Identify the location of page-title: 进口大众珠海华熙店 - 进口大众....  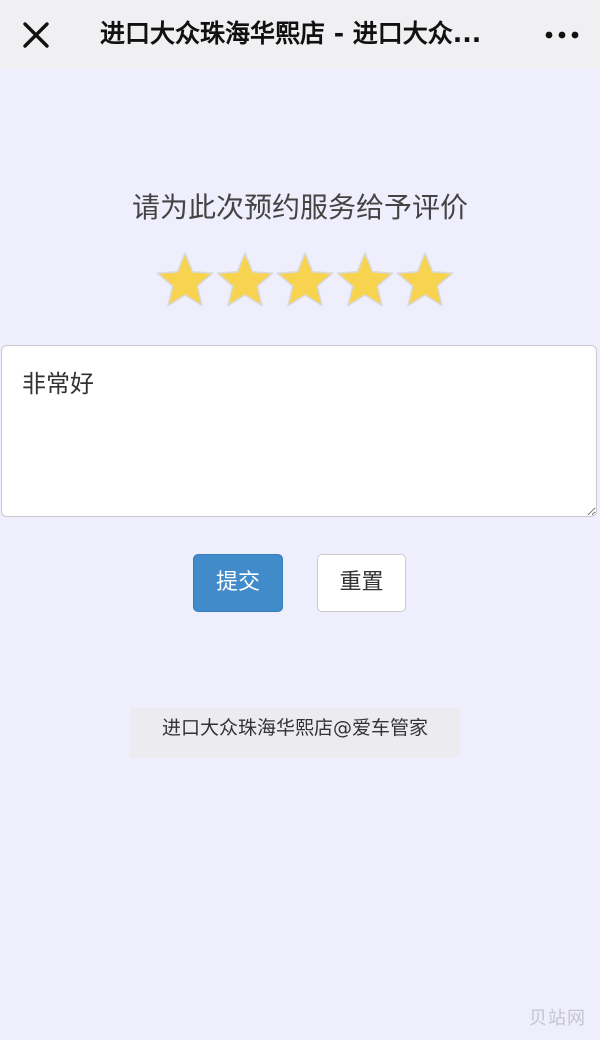
(291, 33).